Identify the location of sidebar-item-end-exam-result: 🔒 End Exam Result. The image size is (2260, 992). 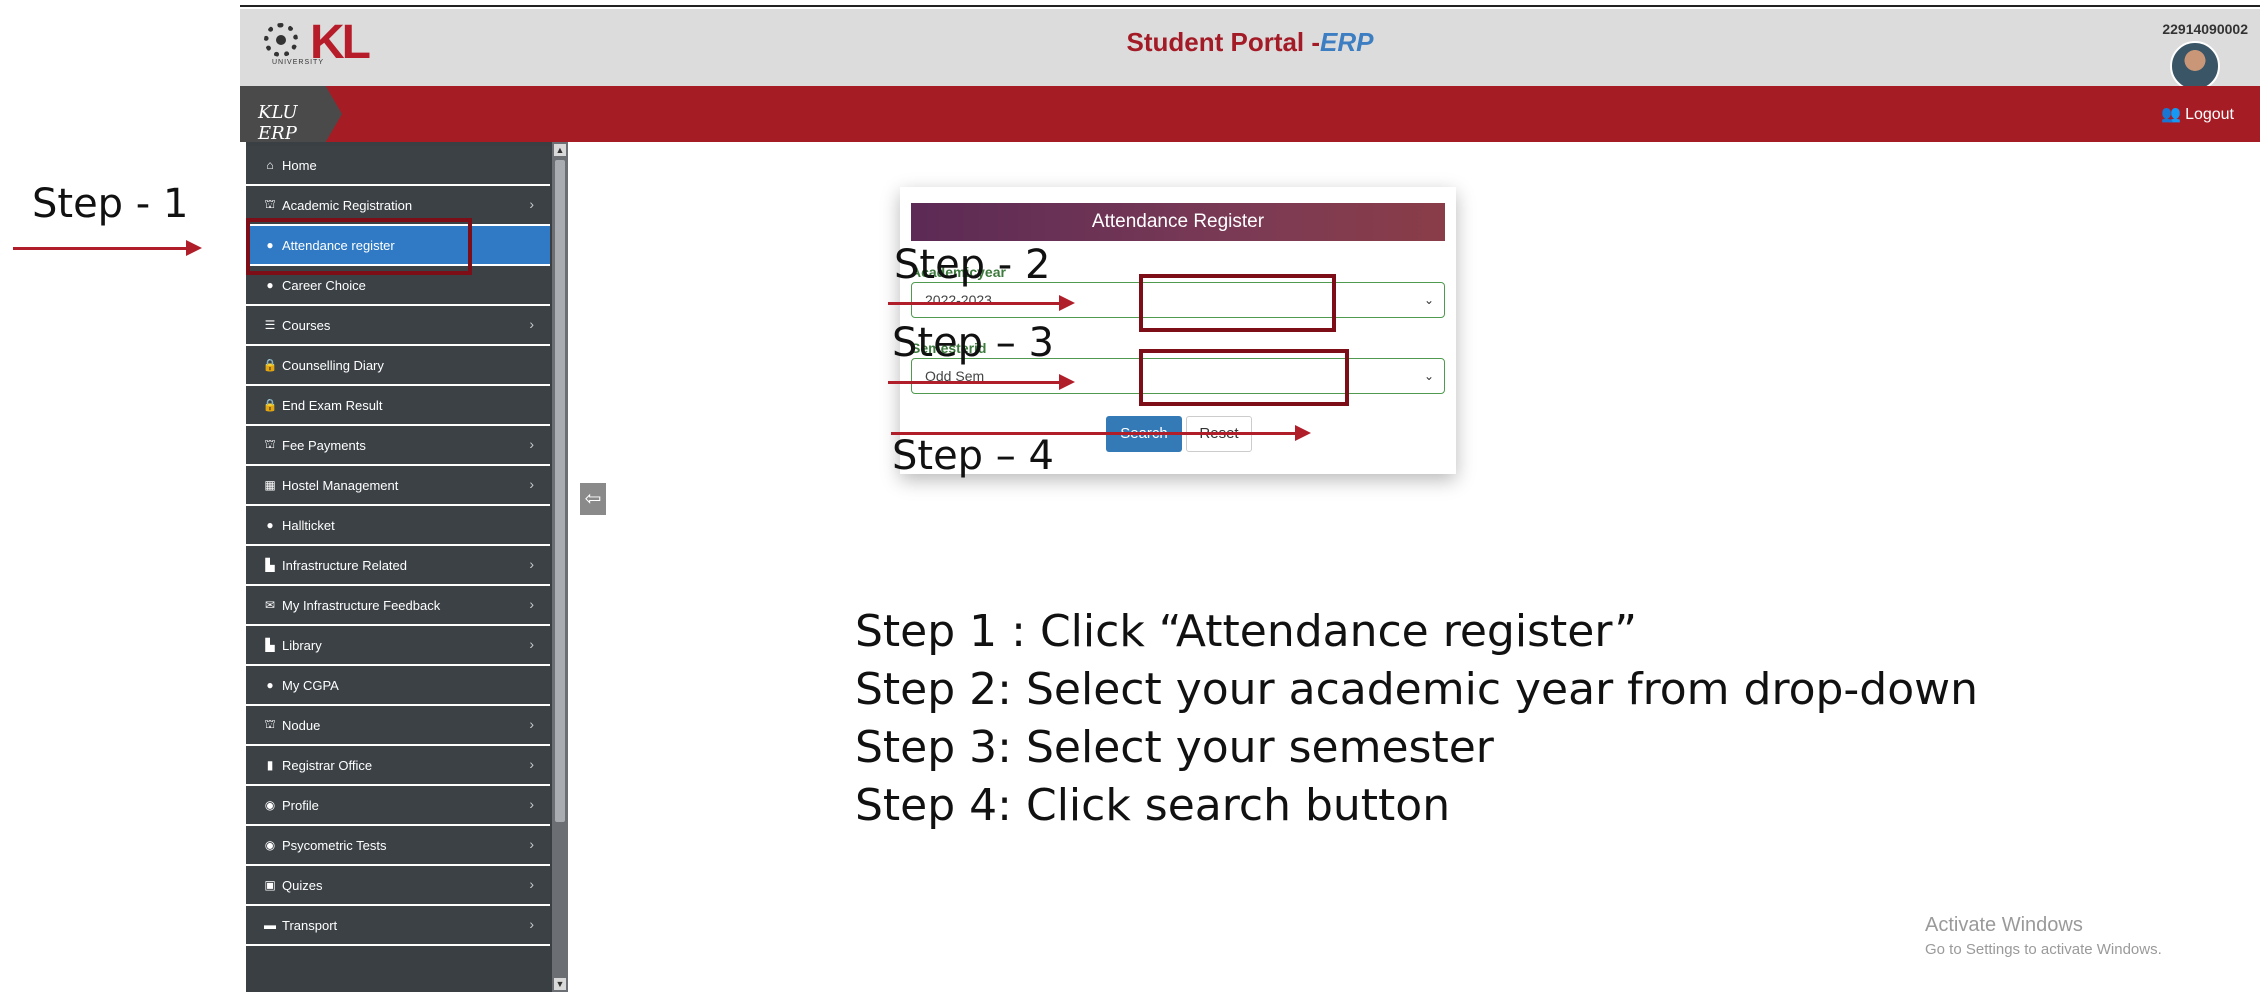
(398, 406).